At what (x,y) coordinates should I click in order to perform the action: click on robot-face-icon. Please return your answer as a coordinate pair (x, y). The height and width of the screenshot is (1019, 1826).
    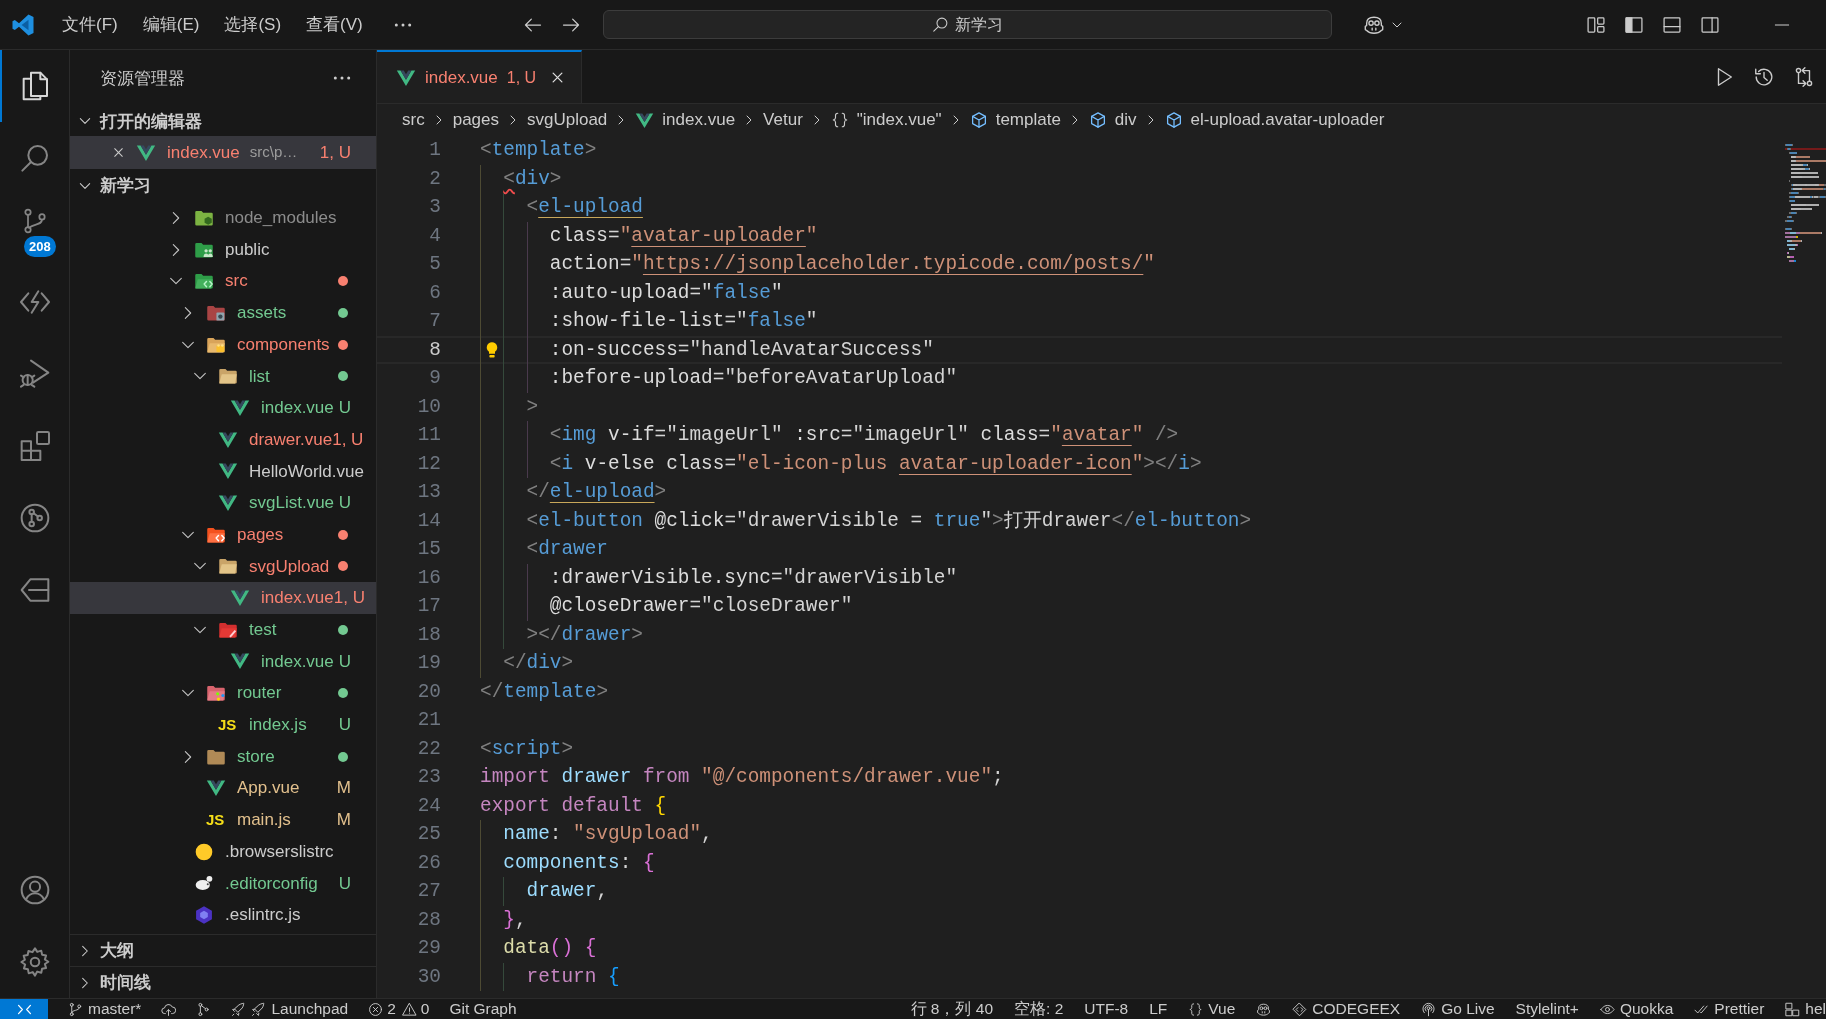
    Looking at the image, I should click on (1264, 1009).